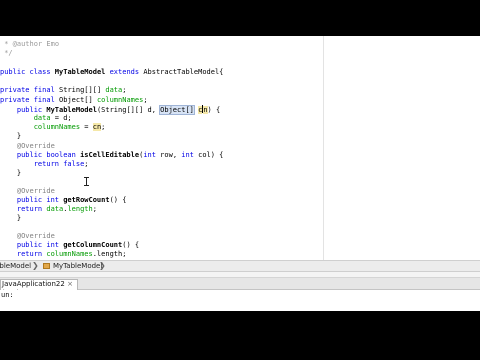 Image resolution: width=480 pixels, height=360 pixels. What do you see at coordinates (23, 110) in the screenshot?
I see `code-token: public` at bounding box center [23, 110].